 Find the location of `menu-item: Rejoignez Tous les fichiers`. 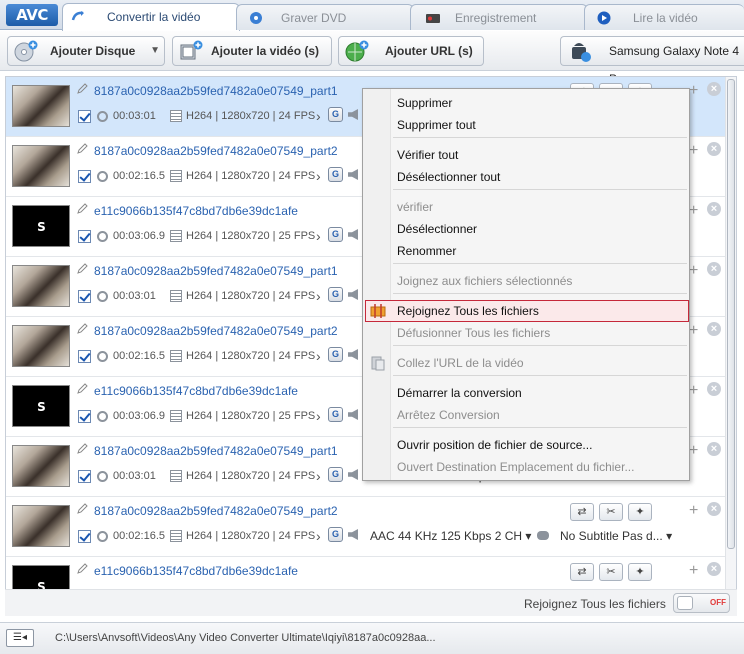

menu-item: Rejoignez Tous les fichiers is located at coordinates (468, 311).